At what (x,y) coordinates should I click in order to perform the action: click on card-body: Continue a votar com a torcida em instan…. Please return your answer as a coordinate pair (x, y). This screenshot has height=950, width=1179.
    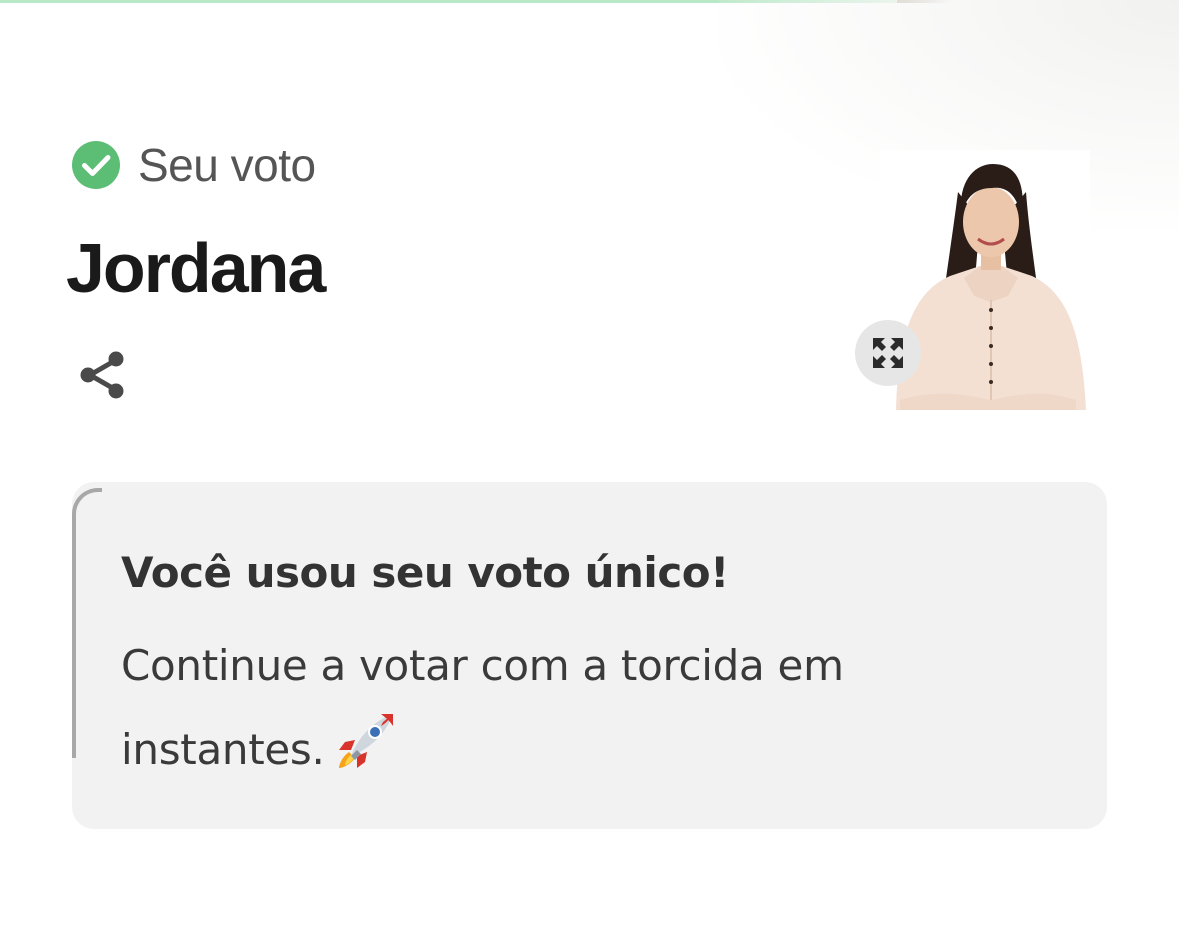
    Looking at the image, I should click on (546, 708).